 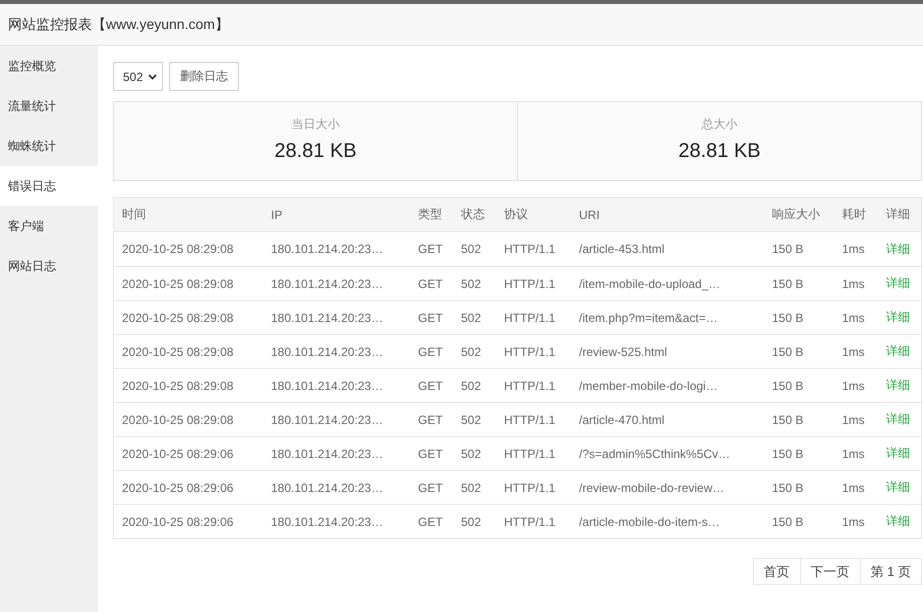 What do you see at coordinates (204, 76) in the screenshot?
I see `delete-log-button: 删除日志` at bounding box center [204, 76].